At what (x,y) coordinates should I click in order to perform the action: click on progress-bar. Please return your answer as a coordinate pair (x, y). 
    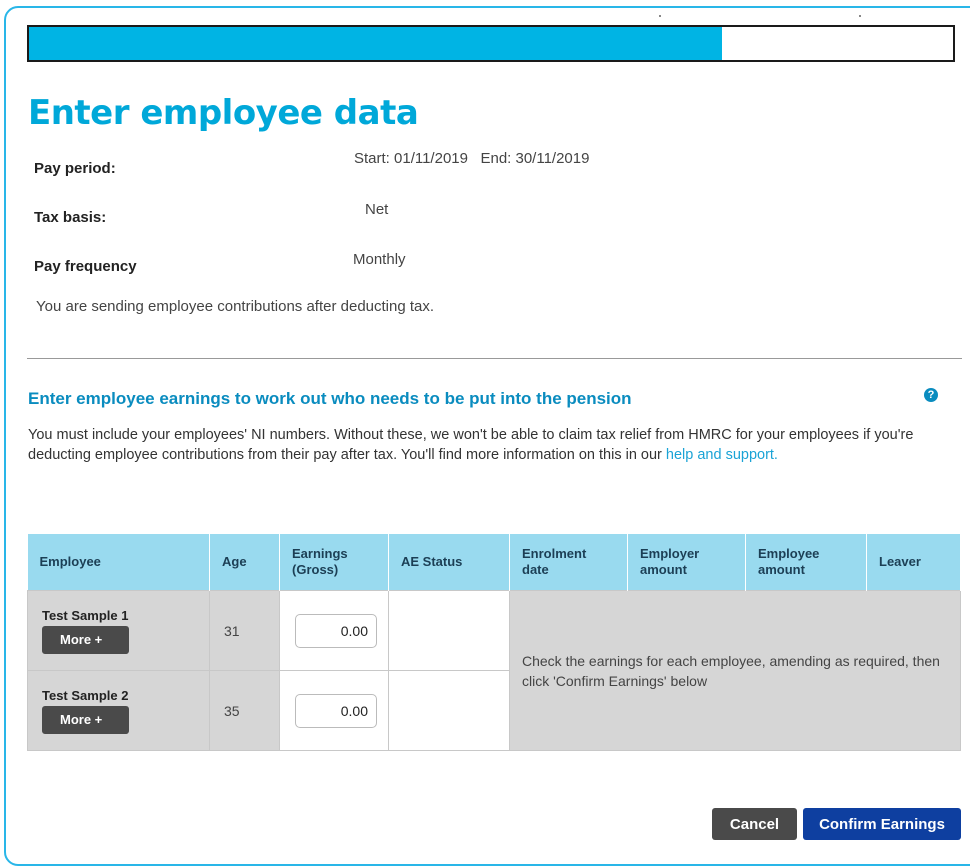
    Looking at the image, I should click on (491, 43).